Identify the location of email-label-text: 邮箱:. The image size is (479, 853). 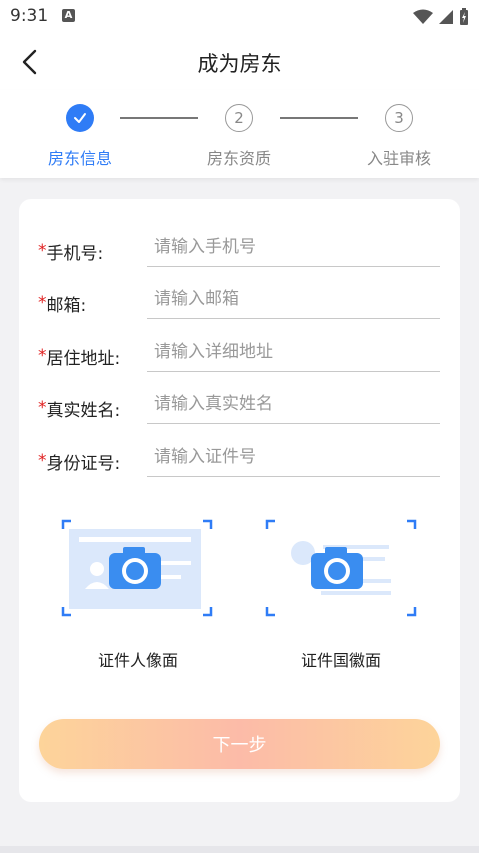
(66, 306).